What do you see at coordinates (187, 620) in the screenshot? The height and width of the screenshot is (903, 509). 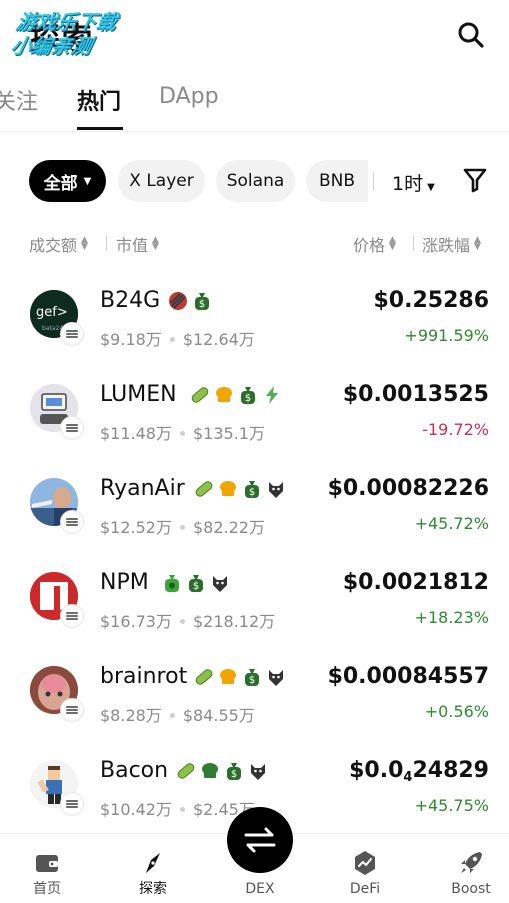 I see `token-stats: $16.73万 $218.12万` at bounding box center [187, 620].